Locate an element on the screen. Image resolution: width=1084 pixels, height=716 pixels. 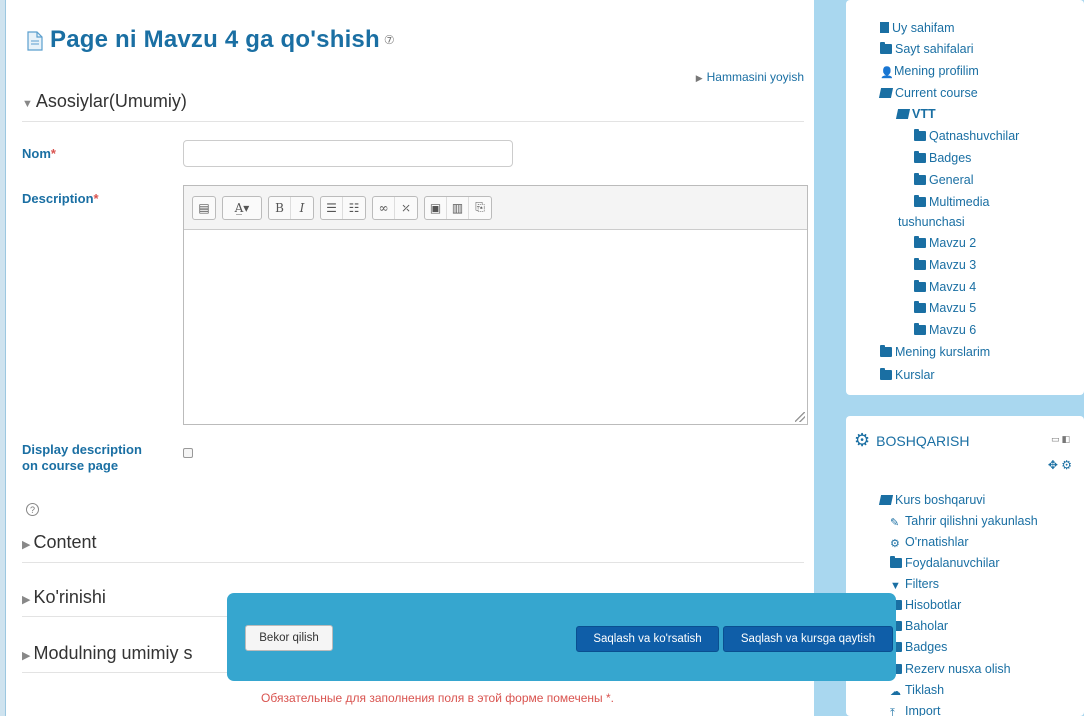
section-common-module-header: ▶ Modulning umimiy s is located at coordinates (107, 653).